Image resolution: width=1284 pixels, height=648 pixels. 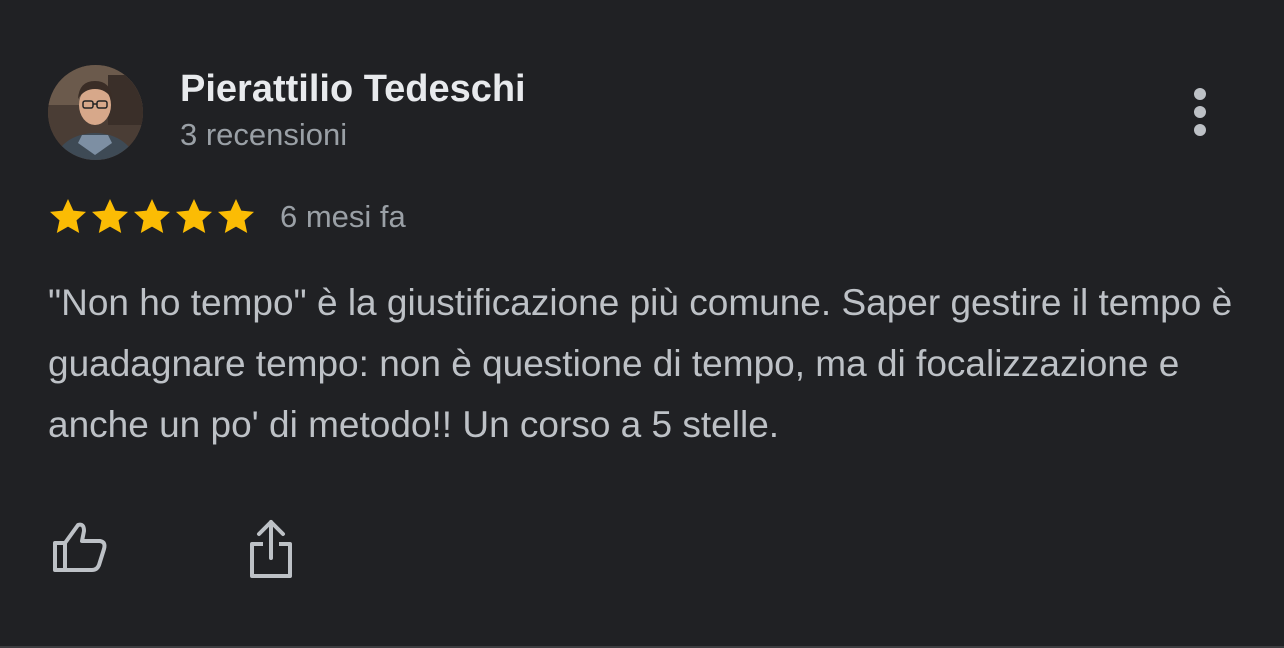 What do you see at coordinates (264, 134) in the screenshot?
I see `review-count: 3 recensioni` at bounding box center [264, 134].